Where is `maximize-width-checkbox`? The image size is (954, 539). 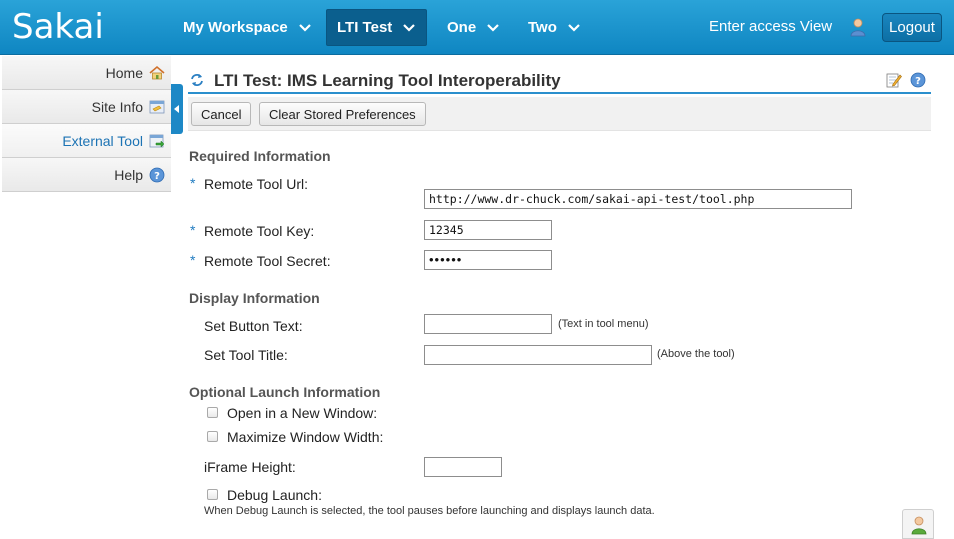 maximize-width-checkbox is located at coordinates (212, 436).